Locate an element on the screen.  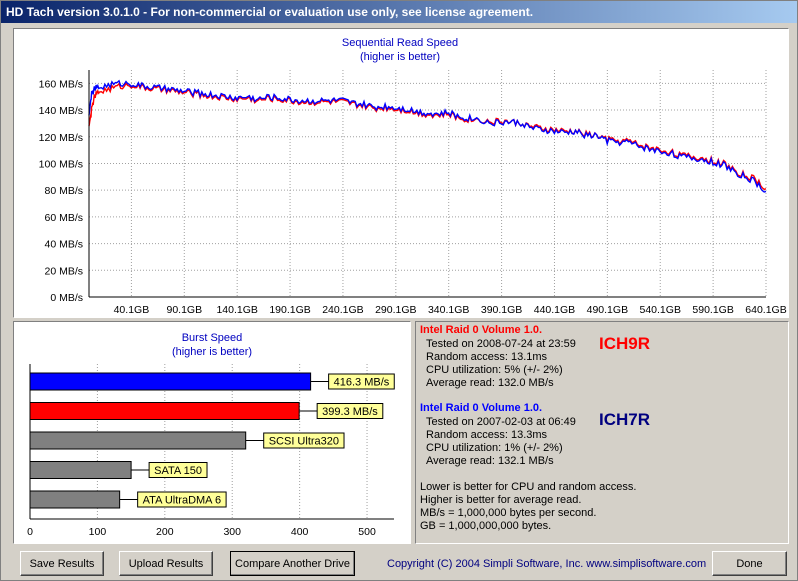
read-x-tick-label: 540.1GB is located at coordinates (660, 310).